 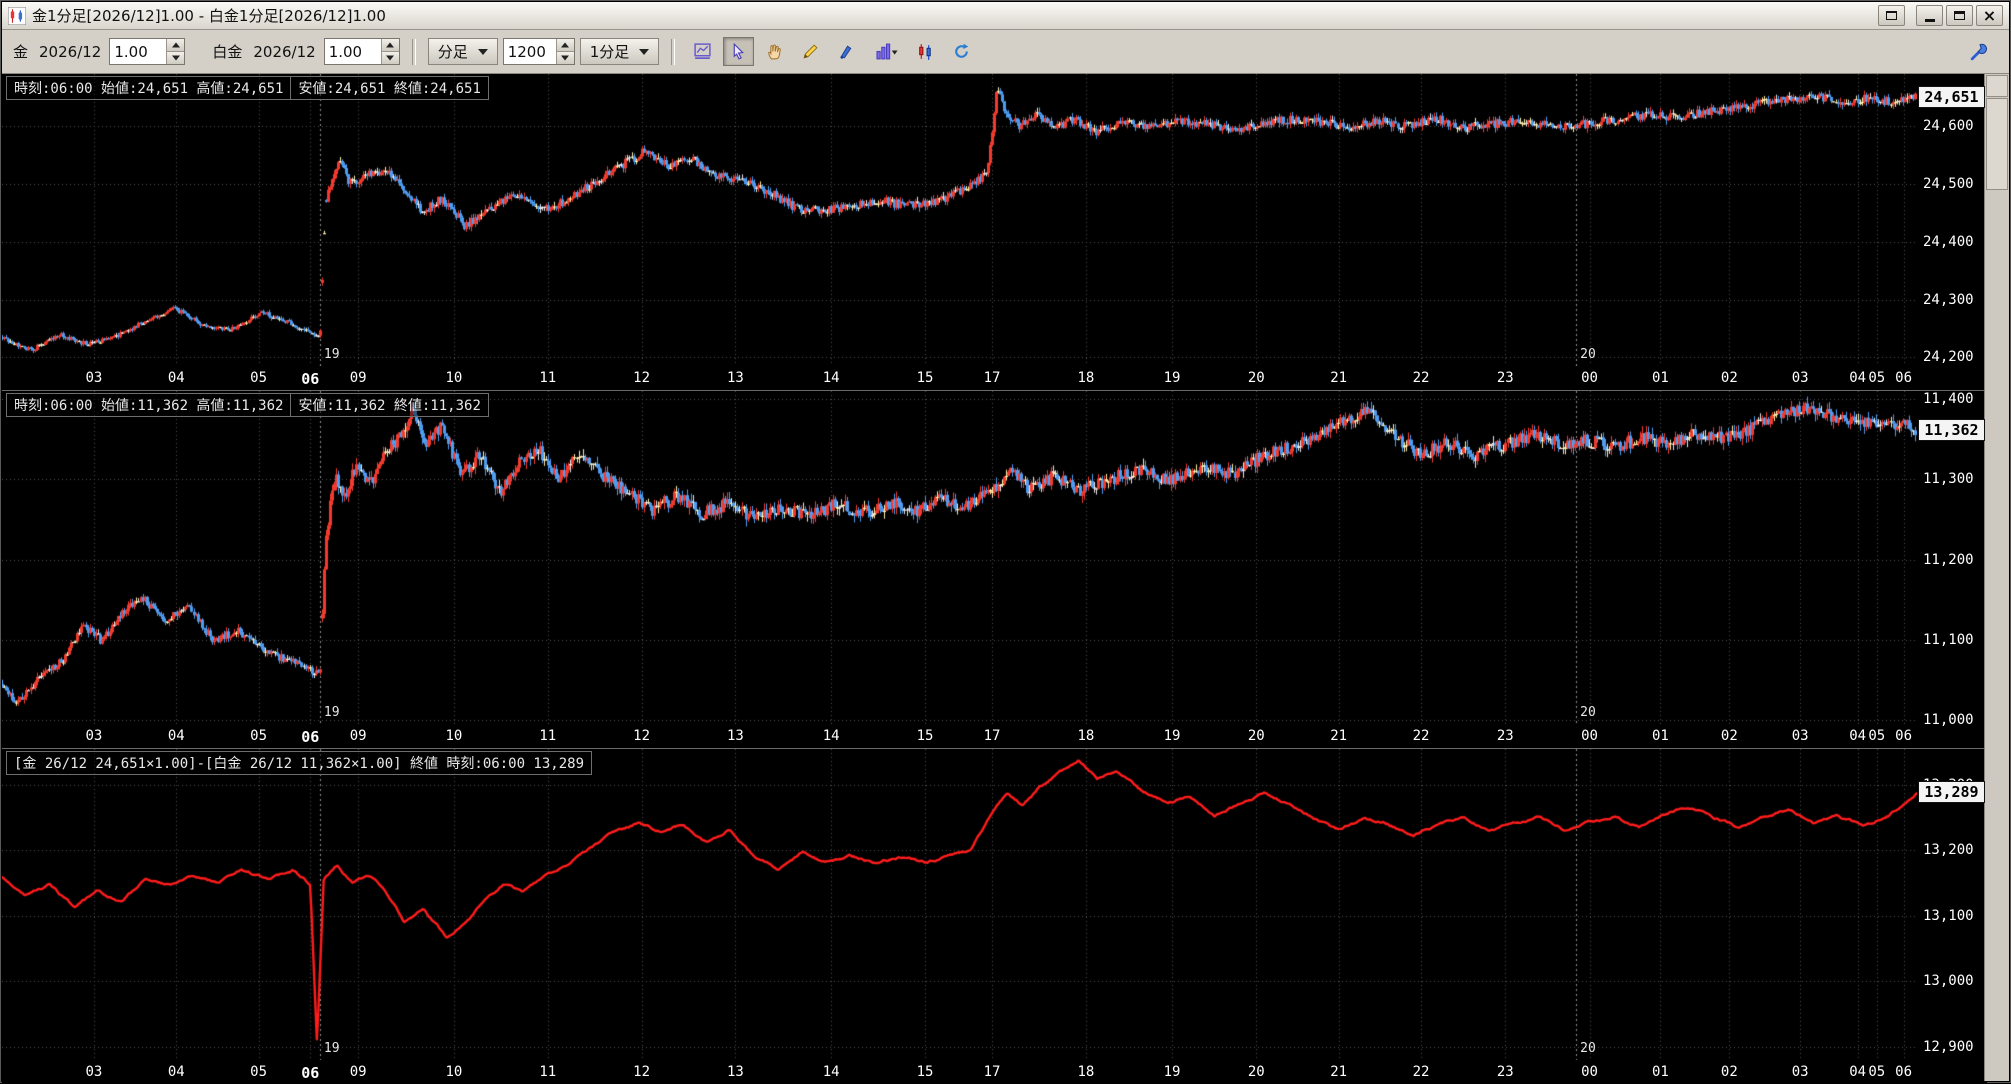 I want to click on x-axis-hour-label: 12, so click(x=642, y=1072).